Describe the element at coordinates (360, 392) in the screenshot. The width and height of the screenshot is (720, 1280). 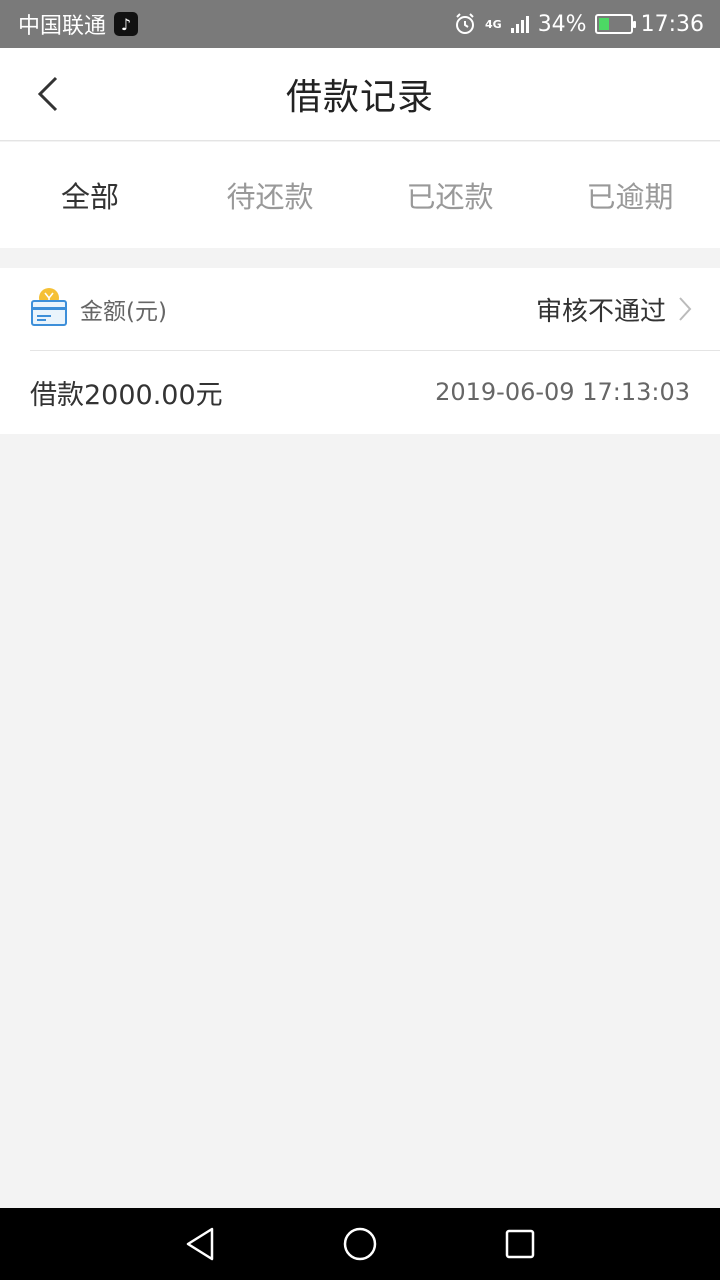
I see `record-body: 借款2000.00元 2019-06-09 17:13:03` at that location.